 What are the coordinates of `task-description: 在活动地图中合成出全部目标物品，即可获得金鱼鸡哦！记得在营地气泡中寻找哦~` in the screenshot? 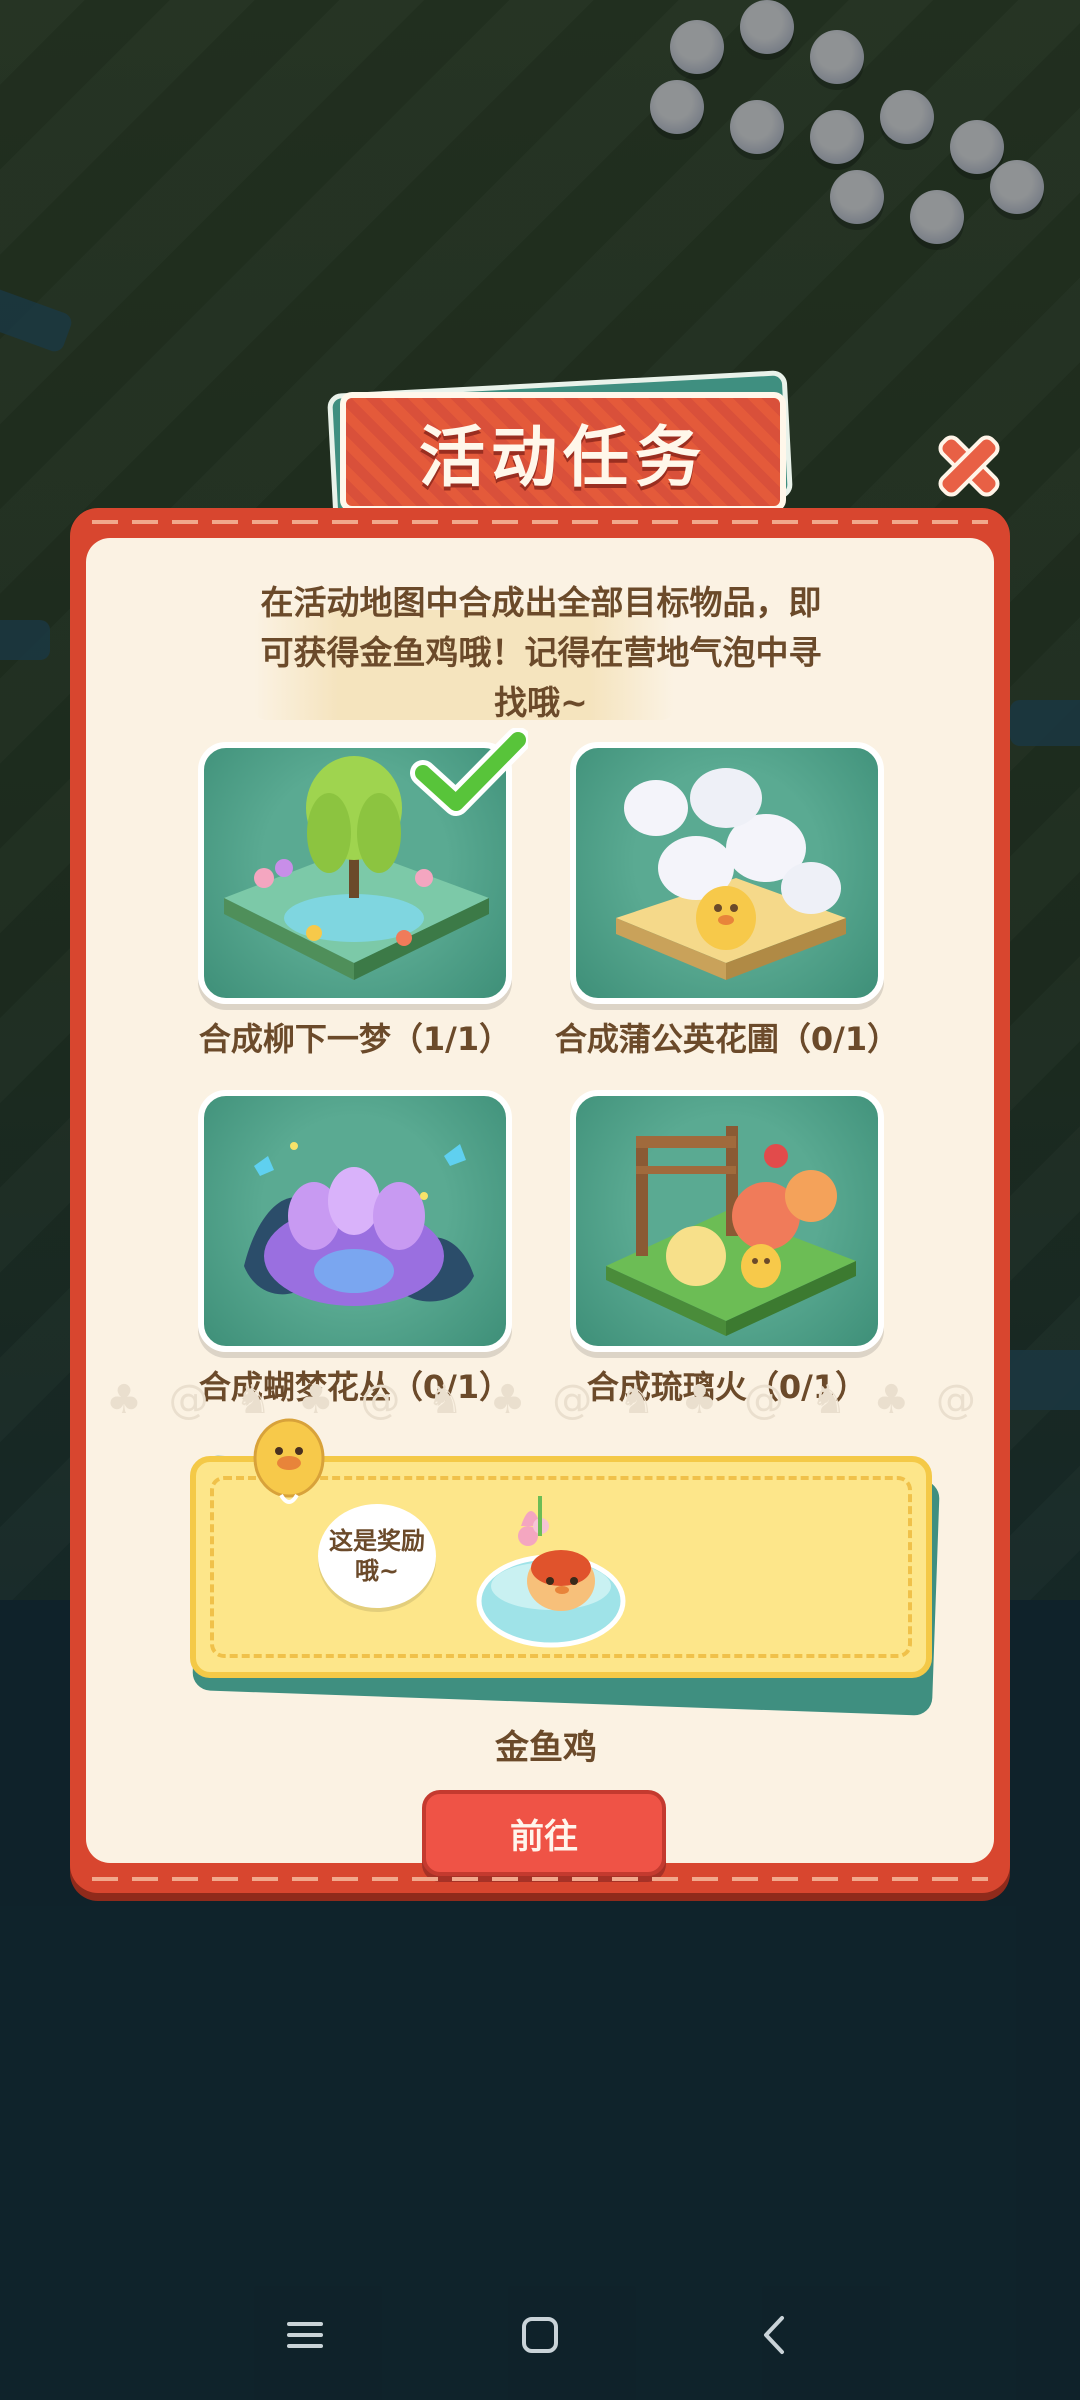 It's located at (541, 652).